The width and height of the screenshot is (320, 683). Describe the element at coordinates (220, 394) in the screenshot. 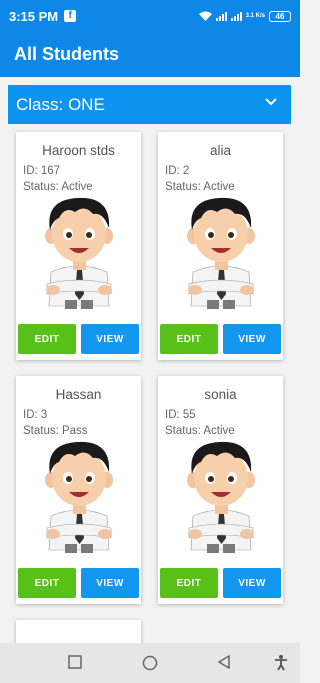

I see `student-name: sonia` at that location.